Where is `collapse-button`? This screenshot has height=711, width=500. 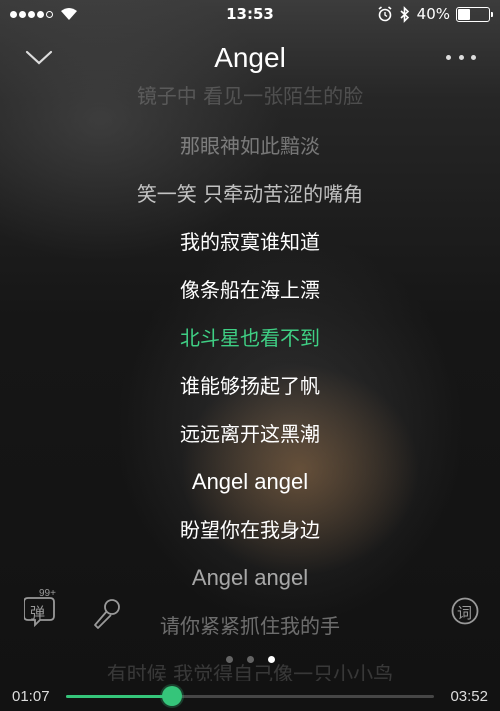 collapse-button is located at coordinates (39, 57).